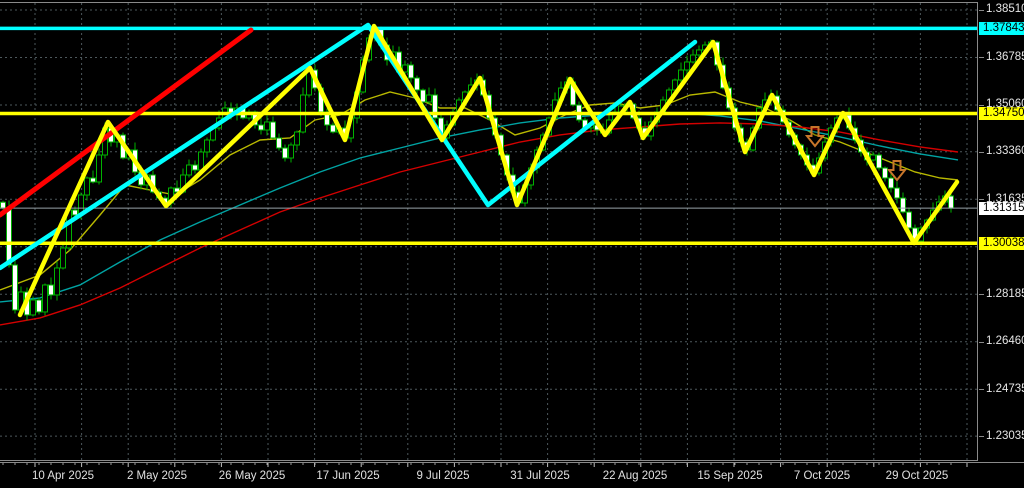 This screenshot has height=488, width=1024. What do you see at coordinates (1001, 208) in the screenshot?
I see `bid-price-label: 1.31315` at bounding box center [1001, 208].